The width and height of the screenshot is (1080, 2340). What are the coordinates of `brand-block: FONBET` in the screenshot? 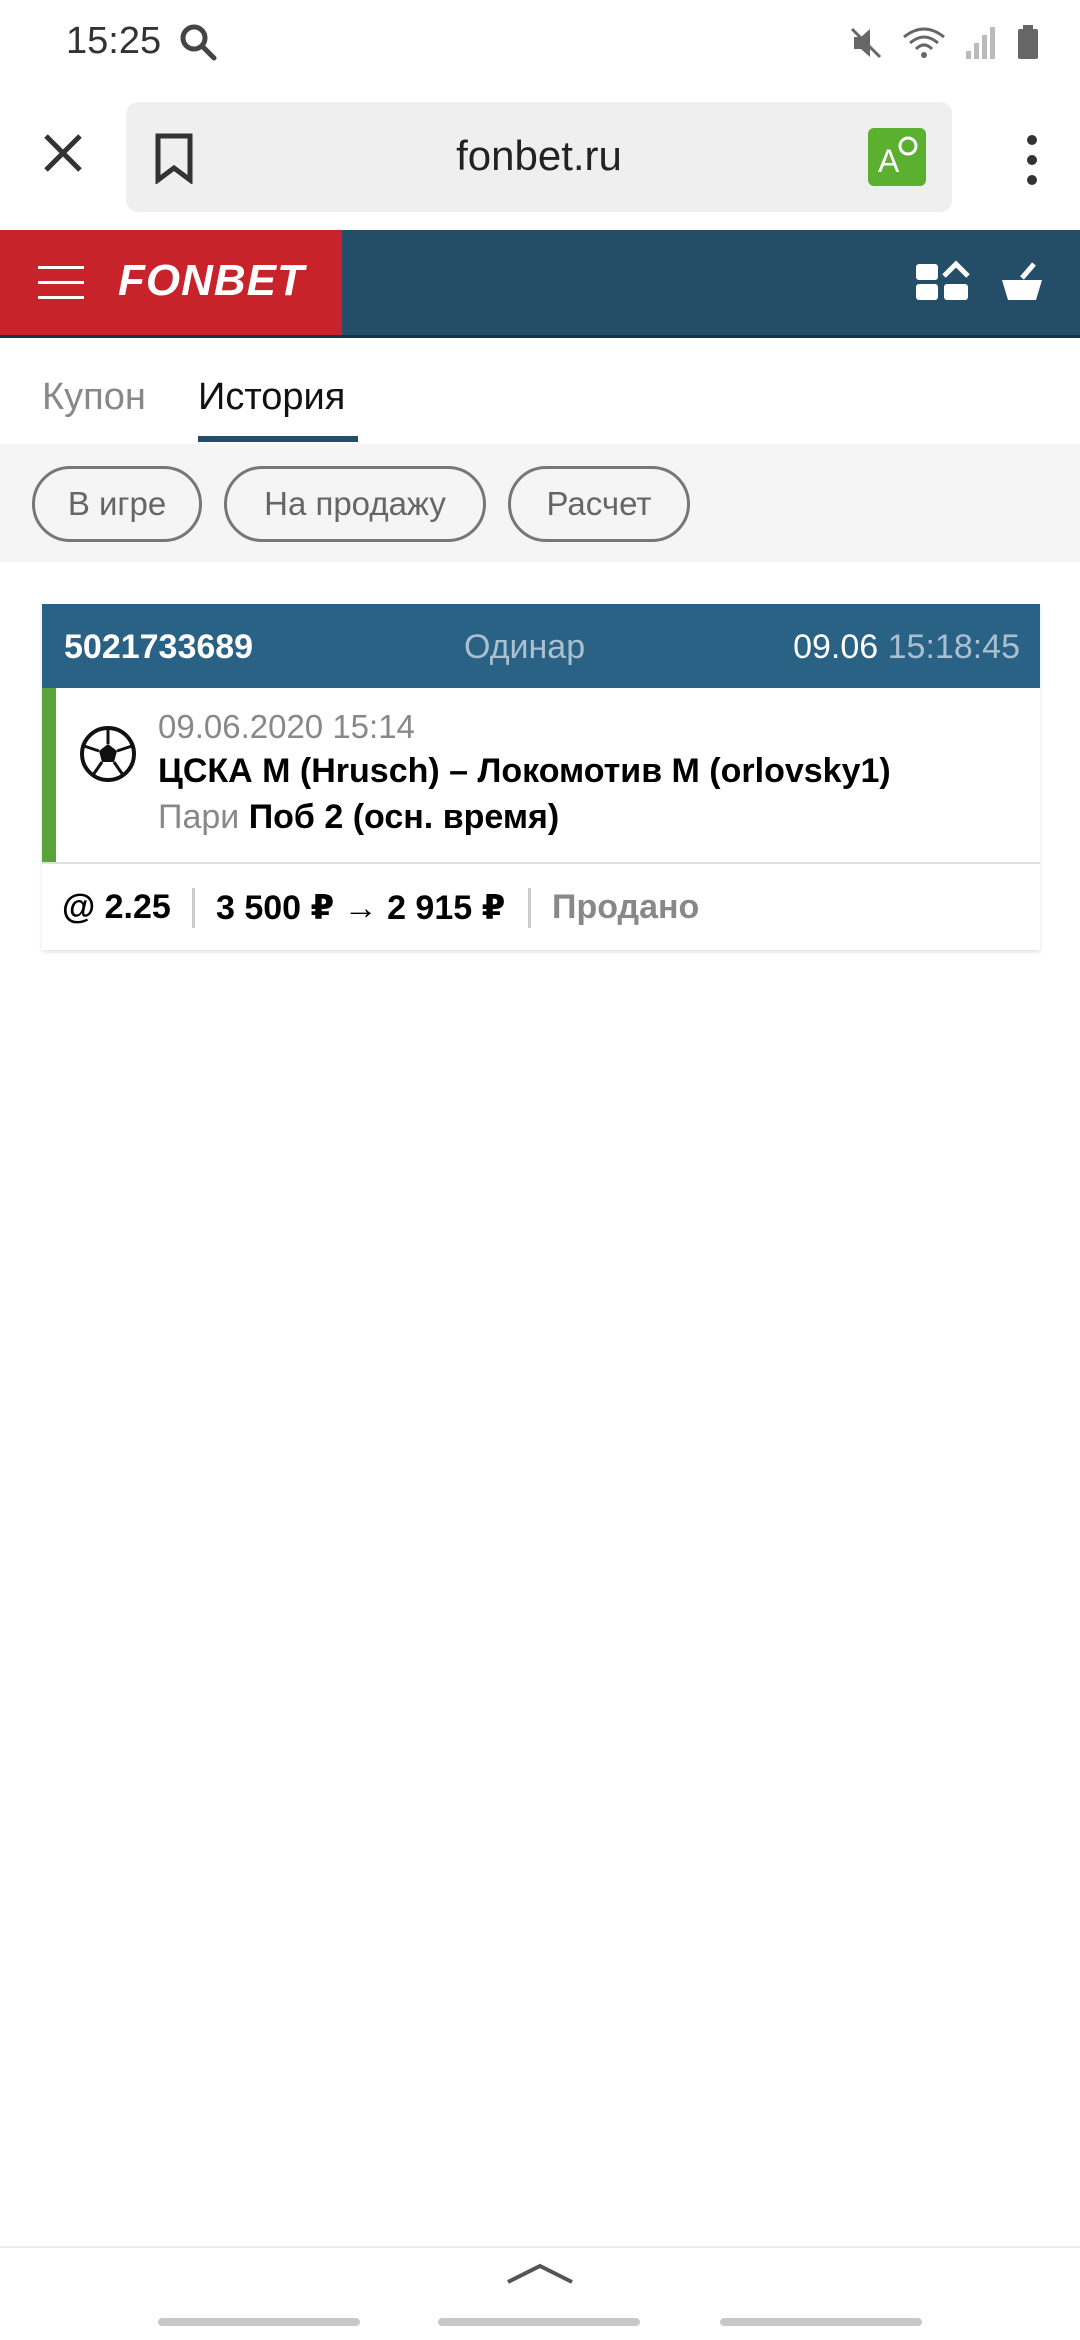 It's located at (171, 282).